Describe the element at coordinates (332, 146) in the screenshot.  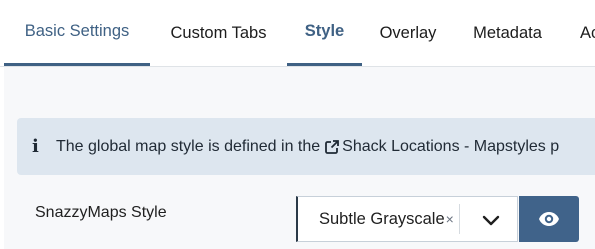
I see `external-link-icon` at that location.